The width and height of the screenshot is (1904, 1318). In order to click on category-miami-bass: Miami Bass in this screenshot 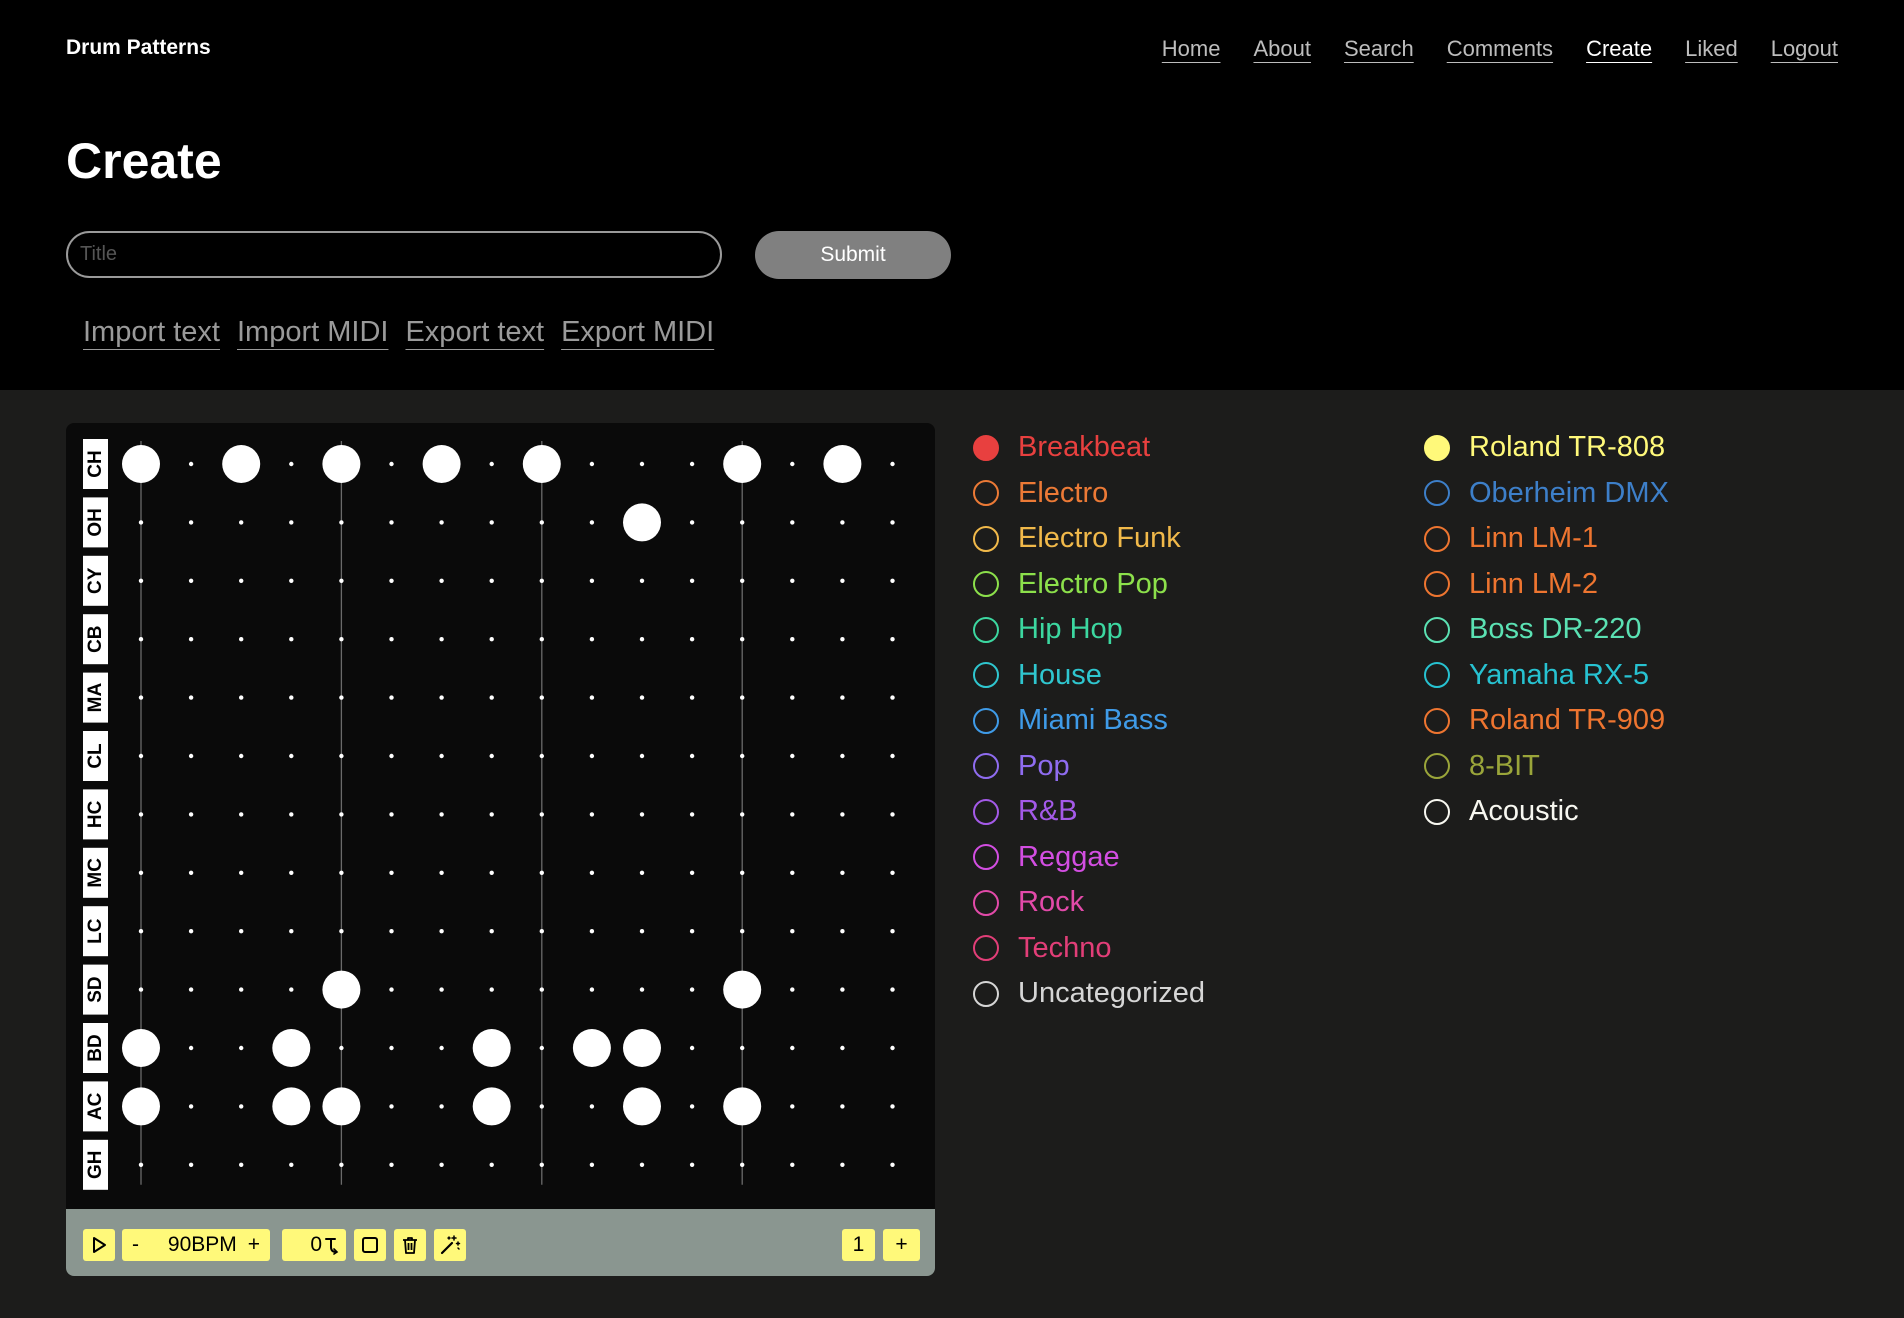, I will do `click(1089, 721)`.